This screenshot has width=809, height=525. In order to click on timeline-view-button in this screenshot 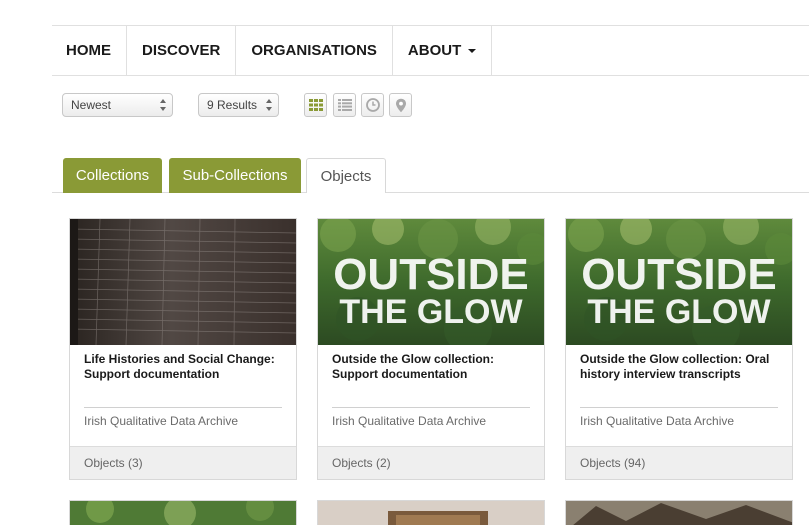, I will do `click(372, 105)`.